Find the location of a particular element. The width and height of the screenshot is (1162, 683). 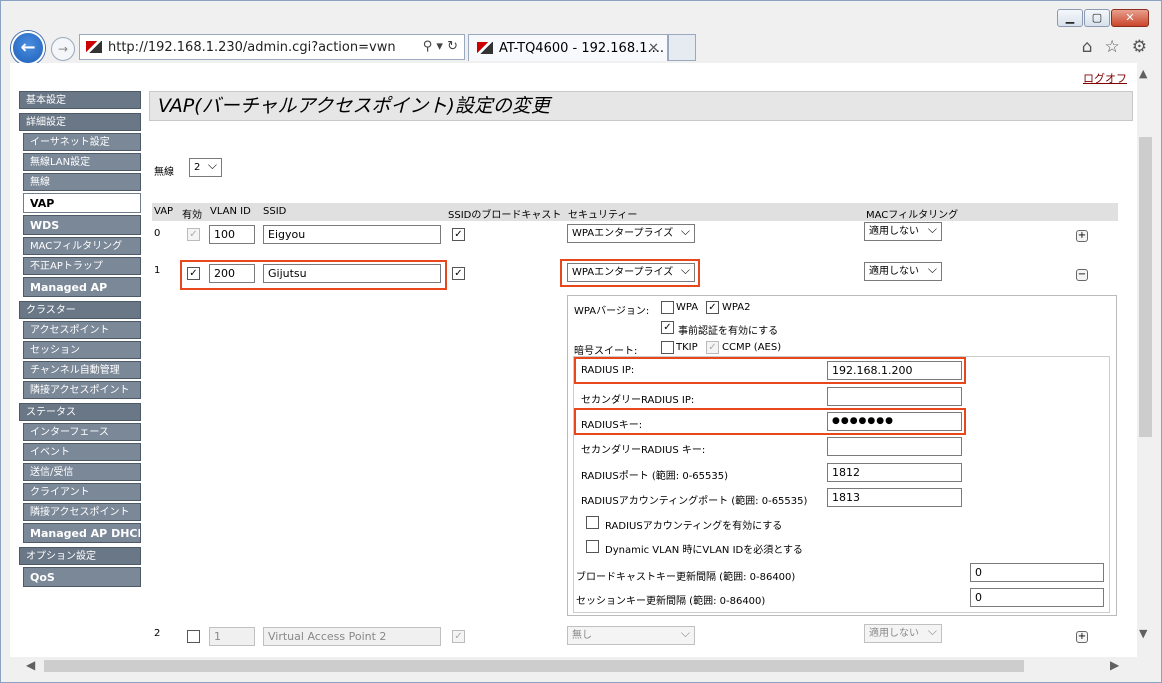

row0-broadcast-checkbox: ✓ is located at coordinates (458, 234).